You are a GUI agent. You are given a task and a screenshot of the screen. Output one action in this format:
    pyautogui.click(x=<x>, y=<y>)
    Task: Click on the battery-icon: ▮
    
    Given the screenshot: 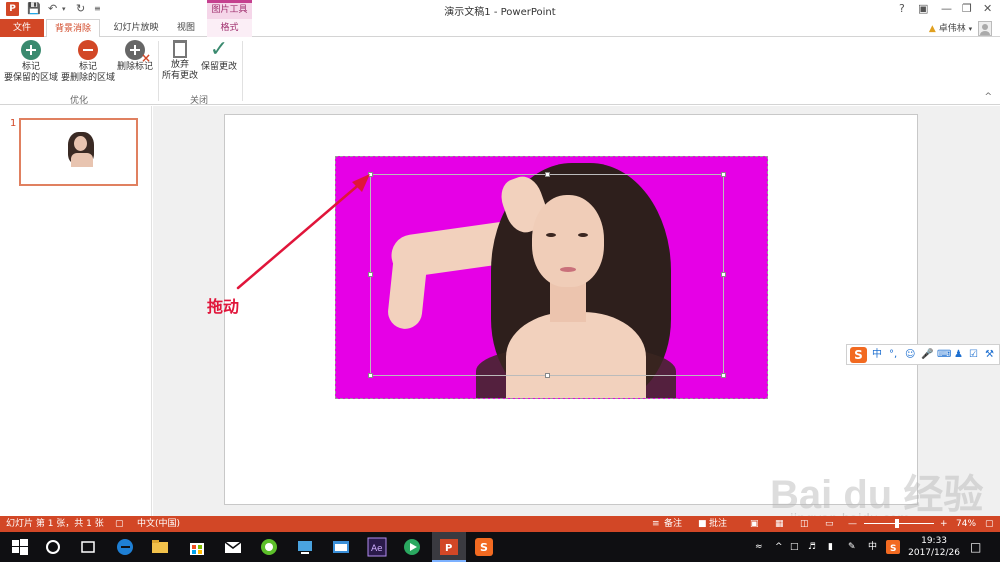 What is the action you would take?
    pyautogui.click(x=830, y=547)
    